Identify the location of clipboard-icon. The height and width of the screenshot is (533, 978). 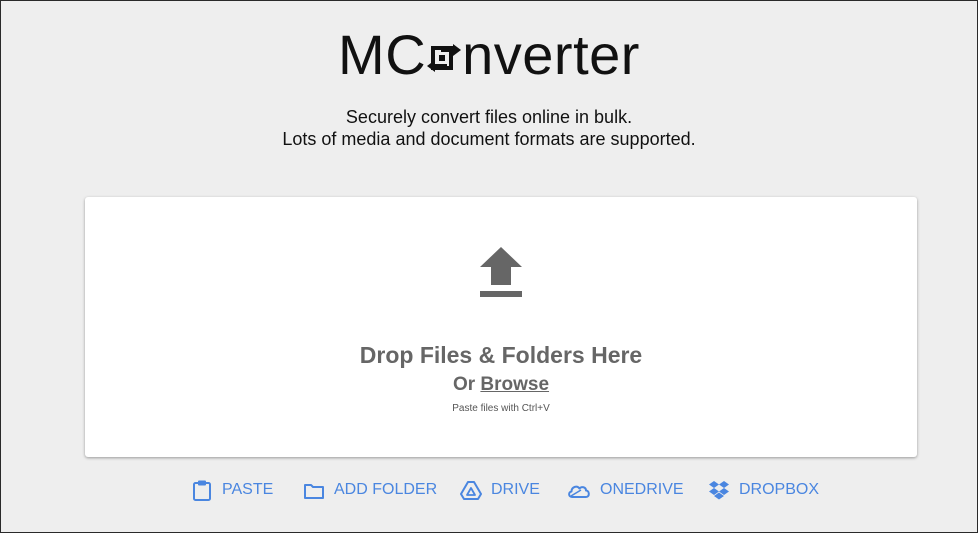
(202, 490).